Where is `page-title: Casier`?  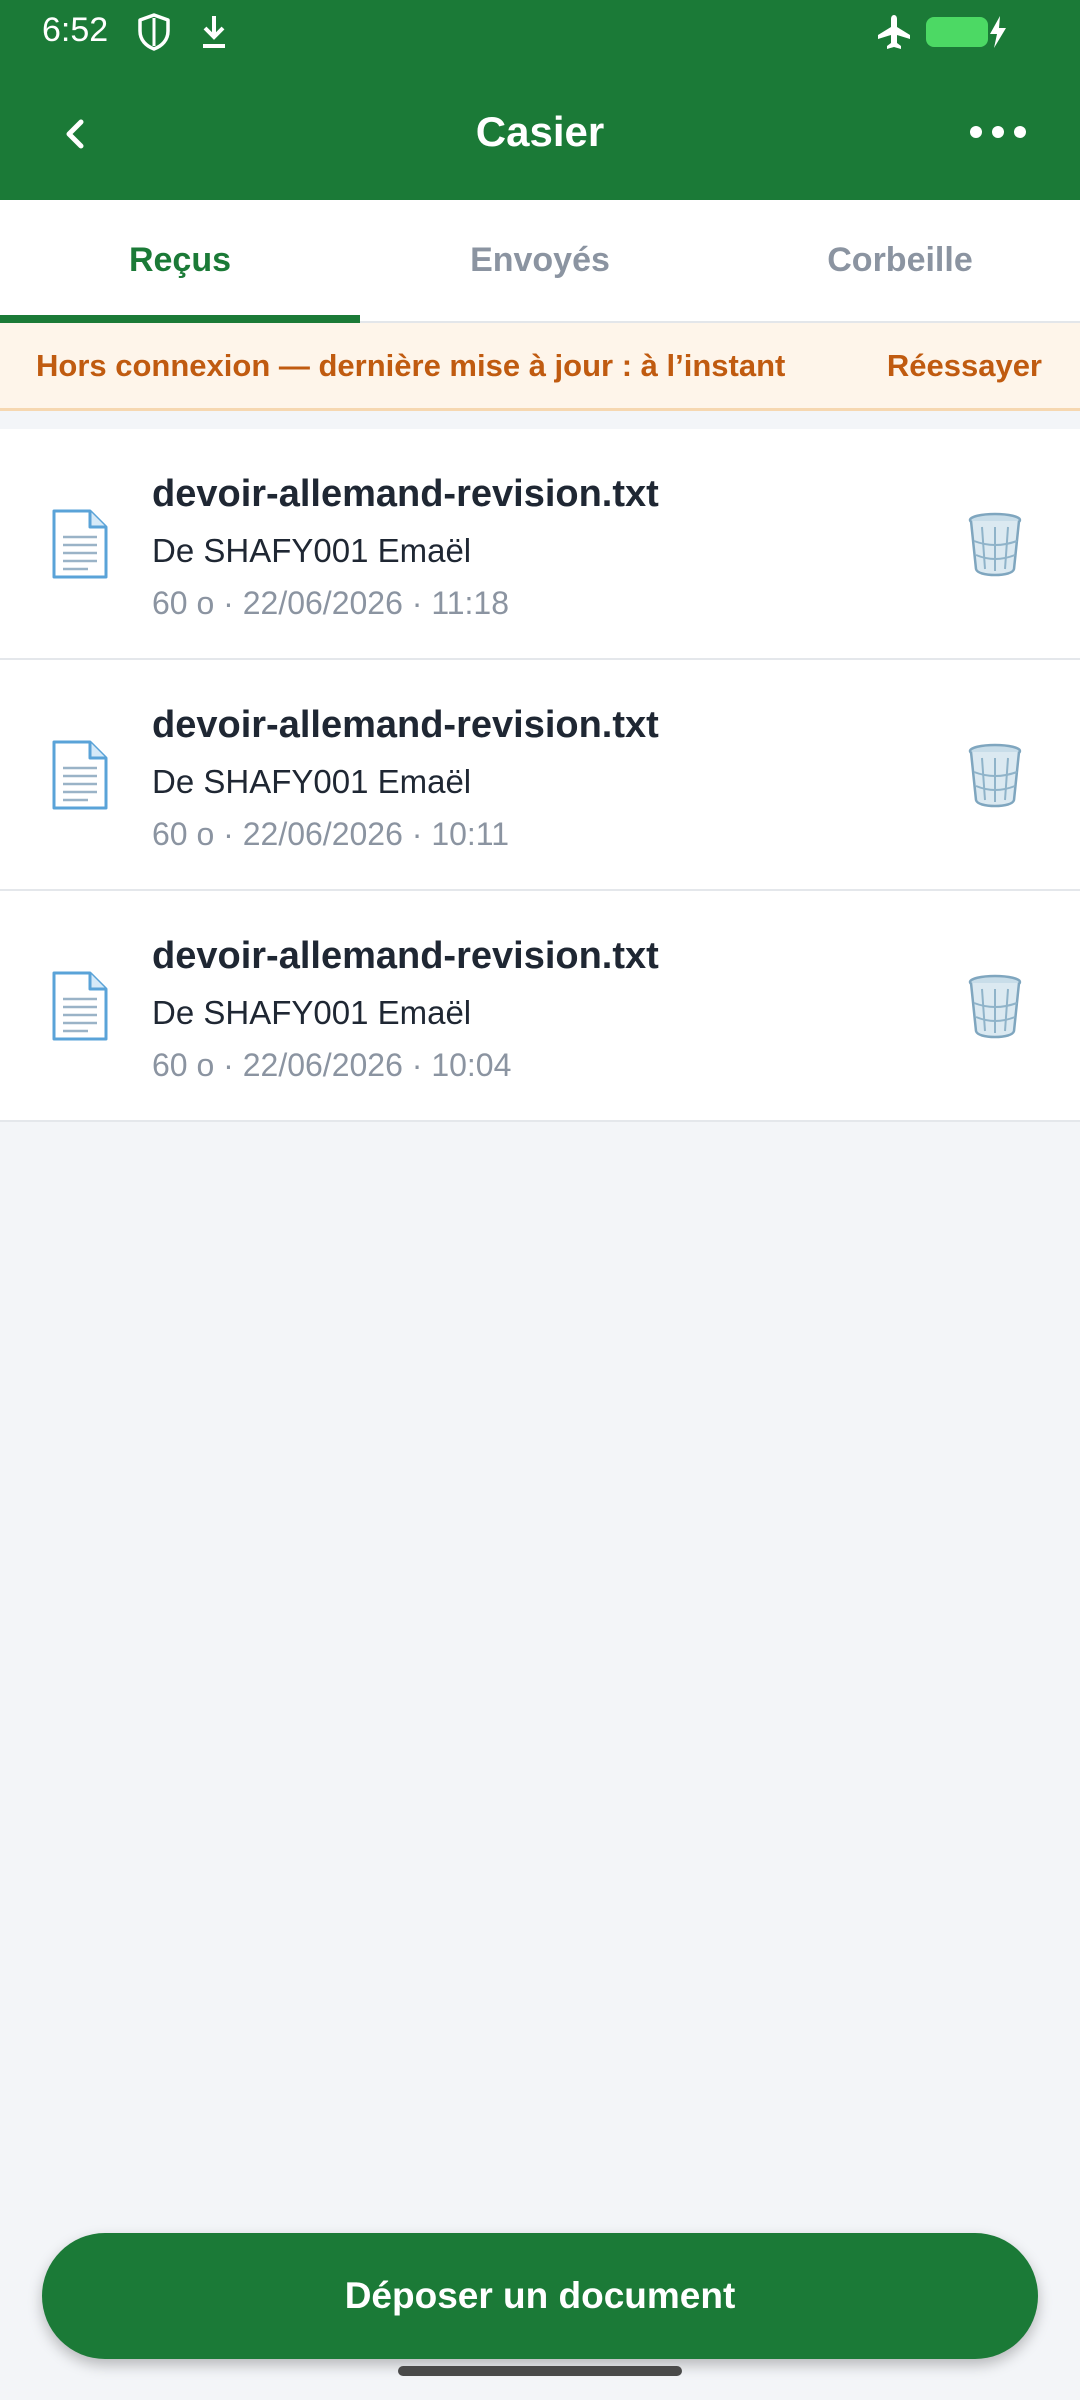 page-title: Casier is located at coordinates (540, 131).